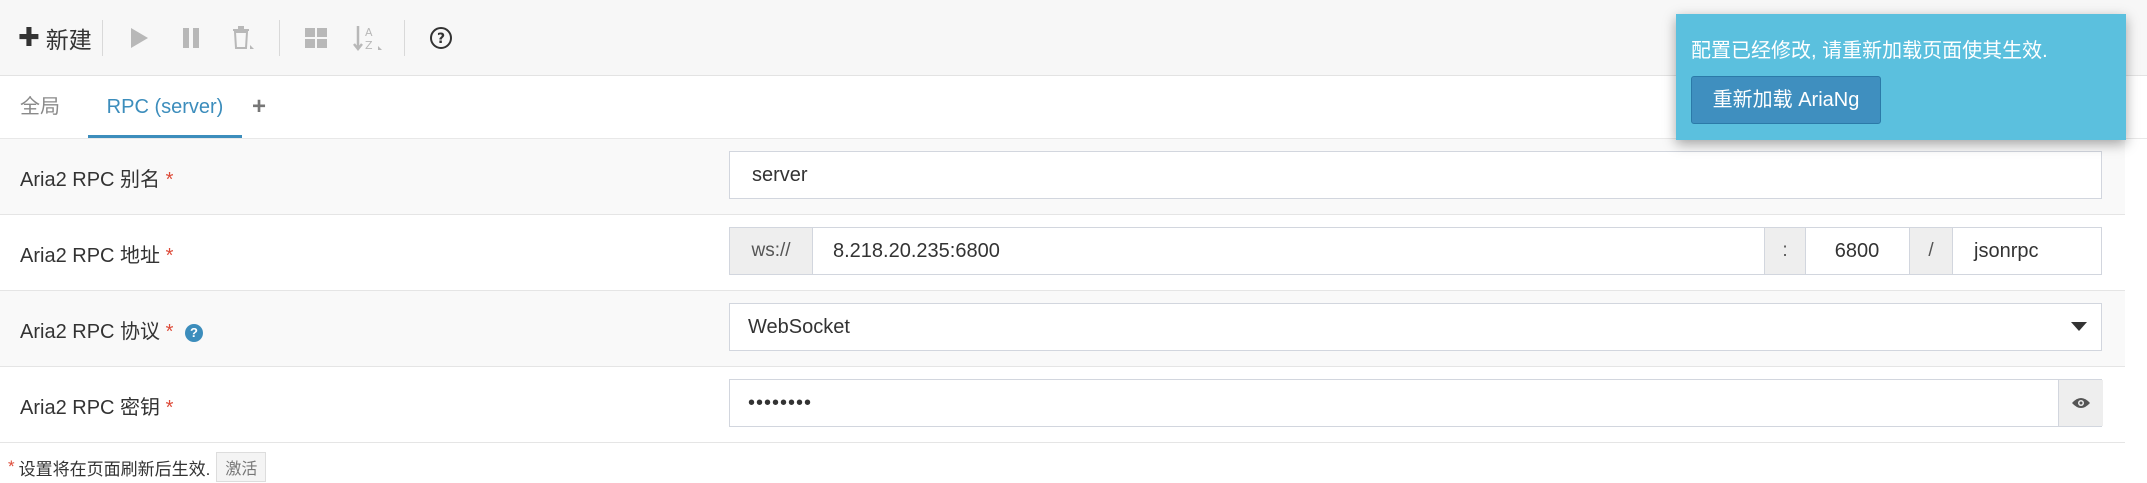  What do you see at coordinates (771, 251) in the screenshot?
I see `protocol-addon: ws://` at bounding box center [771, 251].